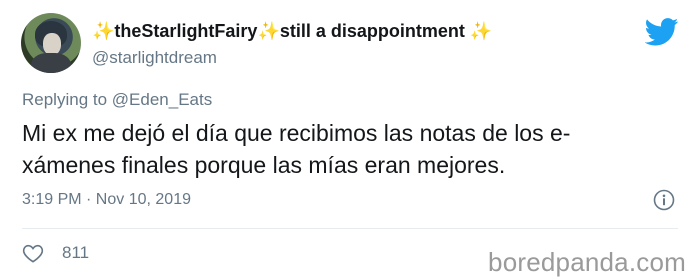 The height and width of the screenshot is (280, 700). What do you see at coordinates (162, 99) in the screenshot?
I see `reply-mention-link: @Eden_Eats` at bounding box center [162, 99].